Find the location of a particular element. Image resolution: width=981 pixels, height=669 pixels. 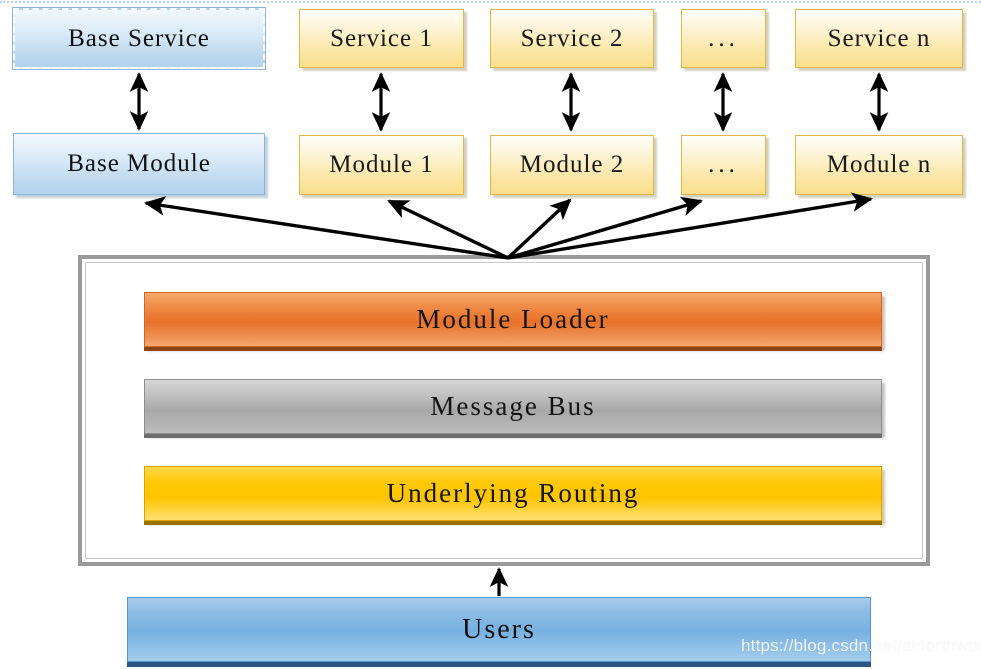

node-service-2: Service 2 is located at coordinates (572, 38).